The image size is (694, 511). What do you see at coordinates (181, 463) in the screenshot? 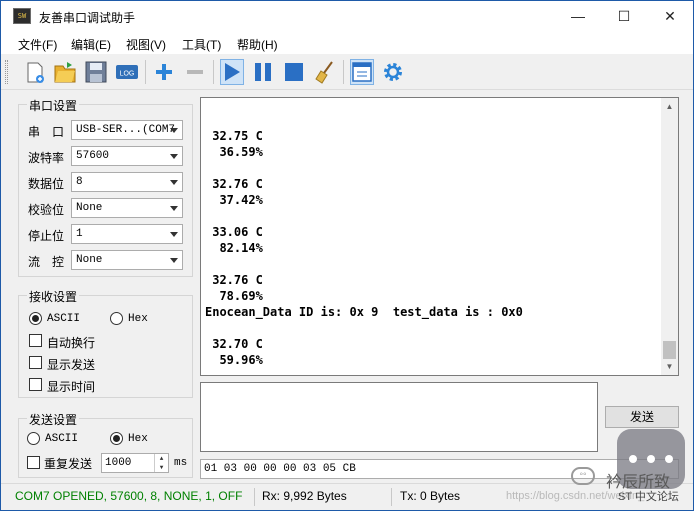
I see `interval-unit: ms` at bounding box center [181, 463].